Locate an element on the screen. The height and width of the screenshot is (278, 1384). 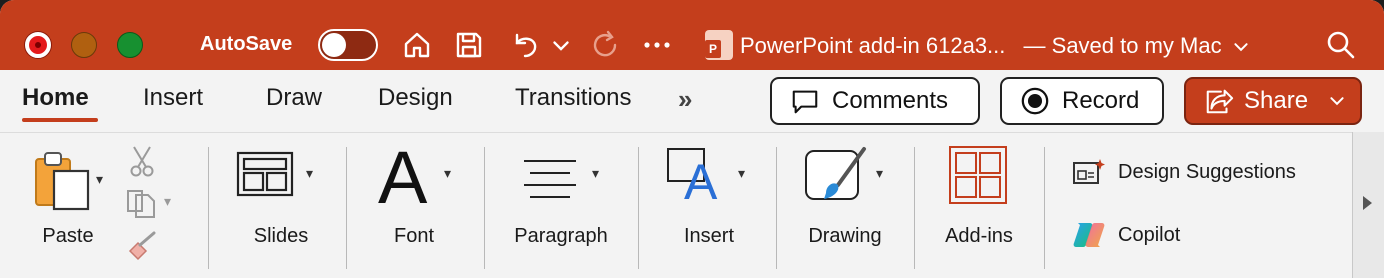
share-icon is located at coordinates (1220, 101).